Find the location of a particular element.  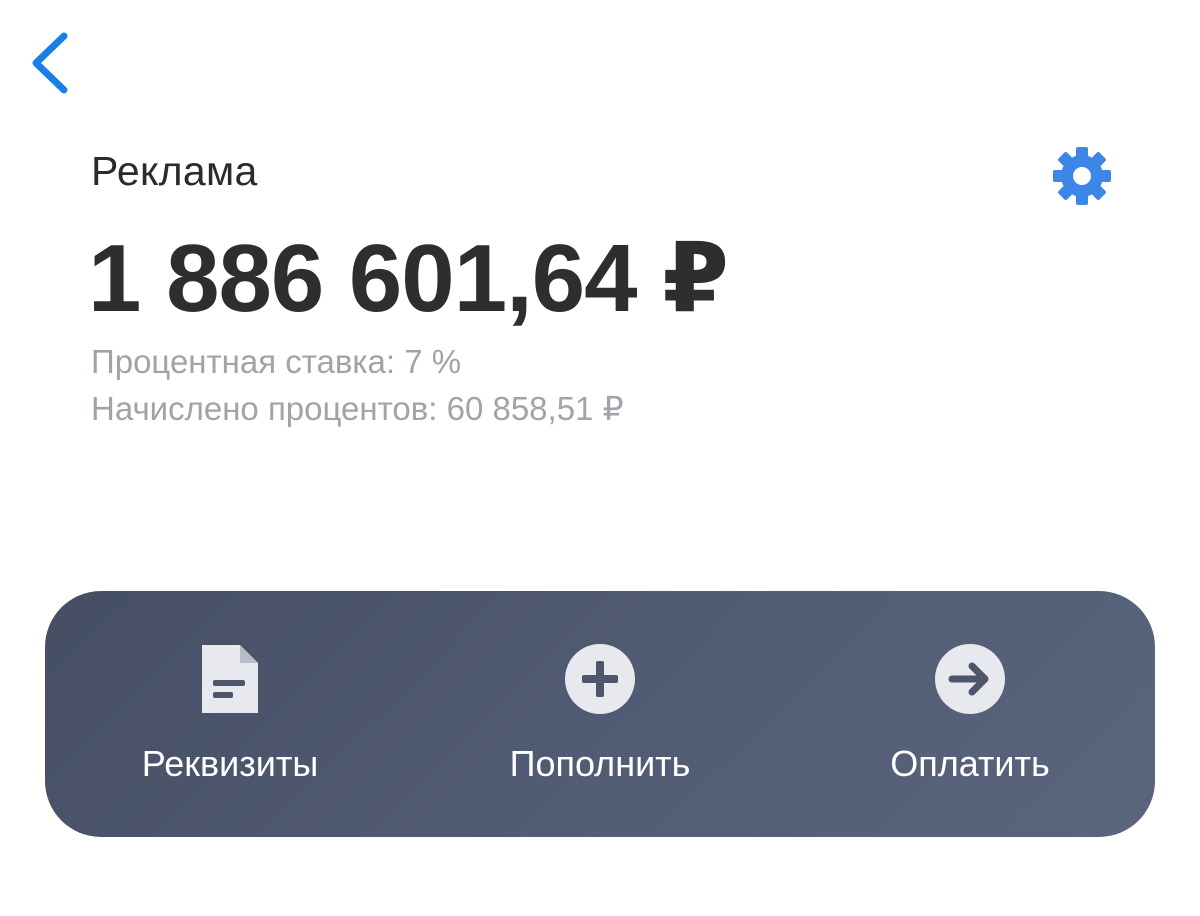

account-title: Реклама is located at coordinates (174, 171).